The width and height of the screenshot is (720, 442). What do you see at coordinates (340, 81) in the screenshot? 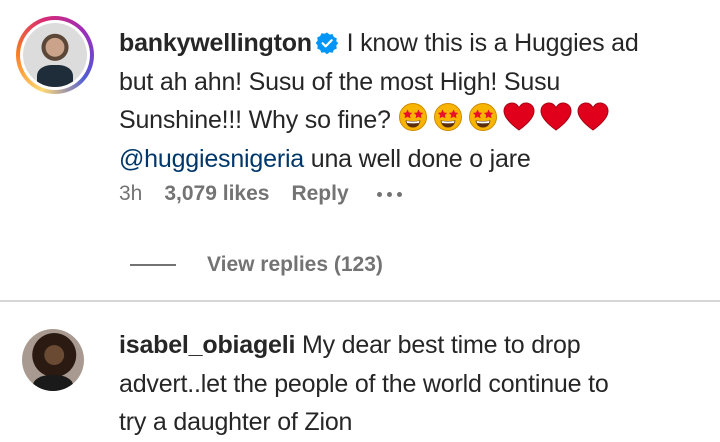
I see `comment-text-line2: but ah ahn! Susu of the most High! Susu` at bounding box center [340, 81].